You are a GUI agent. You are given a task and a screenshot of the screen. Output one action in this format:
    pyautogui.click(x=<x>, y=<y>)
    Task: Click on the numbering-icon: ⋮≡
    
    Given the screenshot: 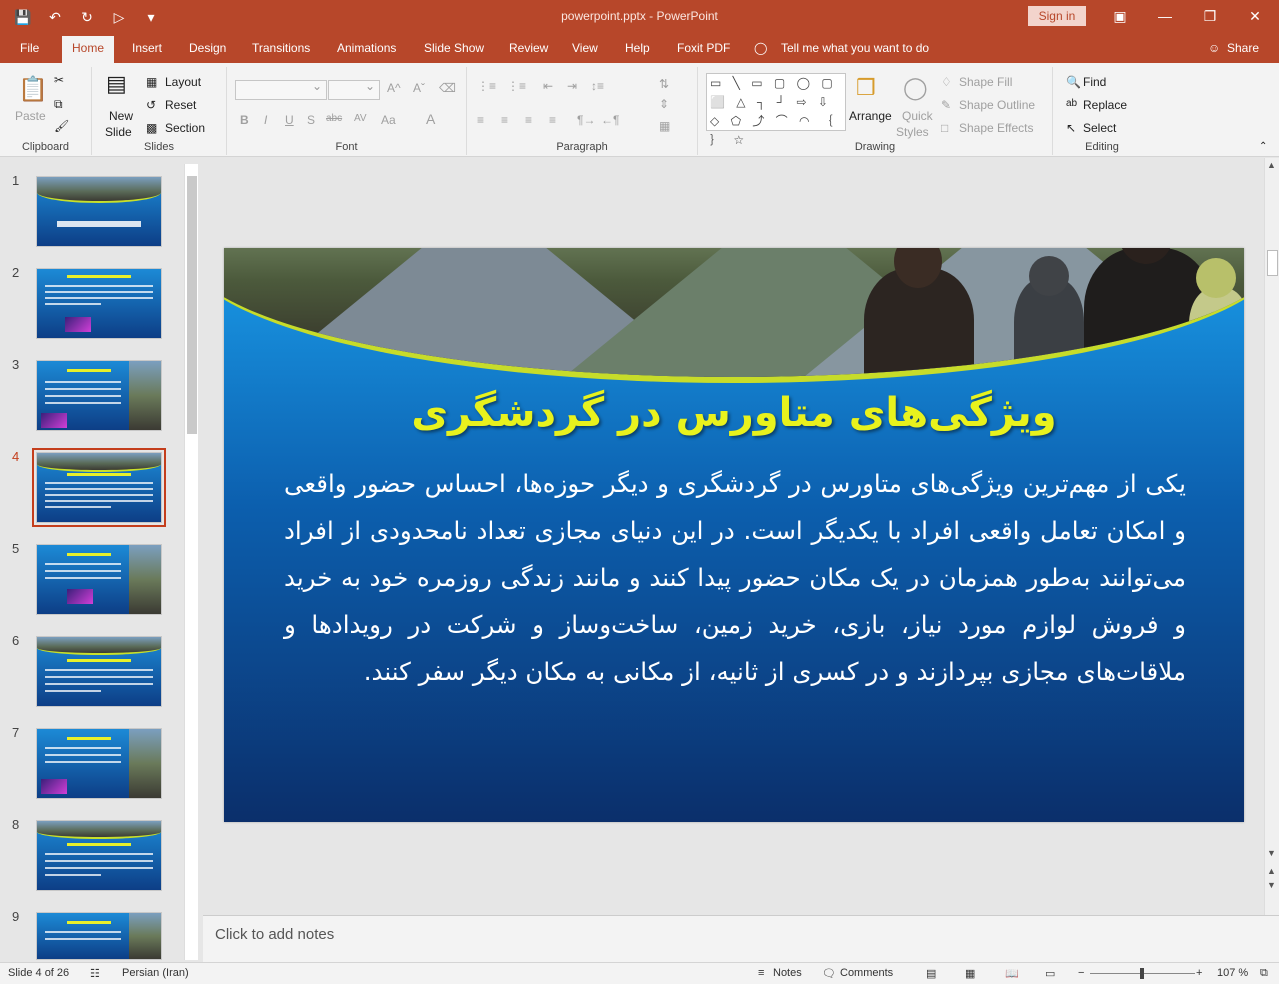 What is the action you would take?
    pyautogui.click(x=516, y=86)
    